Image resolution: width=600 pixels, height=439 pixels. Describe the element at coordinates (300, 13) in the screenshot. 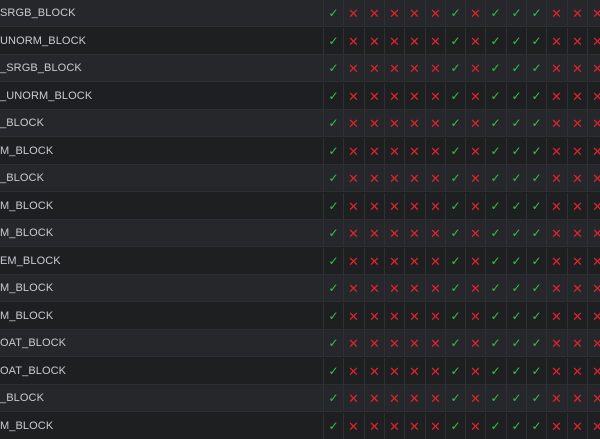

I see `table-row: SRGB_BLOCK ✓ ✕ ✕ ✕ ✕ ✕ ✓ ✕ ✓ ✓ ✓ ✕ ✕ ✕` at that location.